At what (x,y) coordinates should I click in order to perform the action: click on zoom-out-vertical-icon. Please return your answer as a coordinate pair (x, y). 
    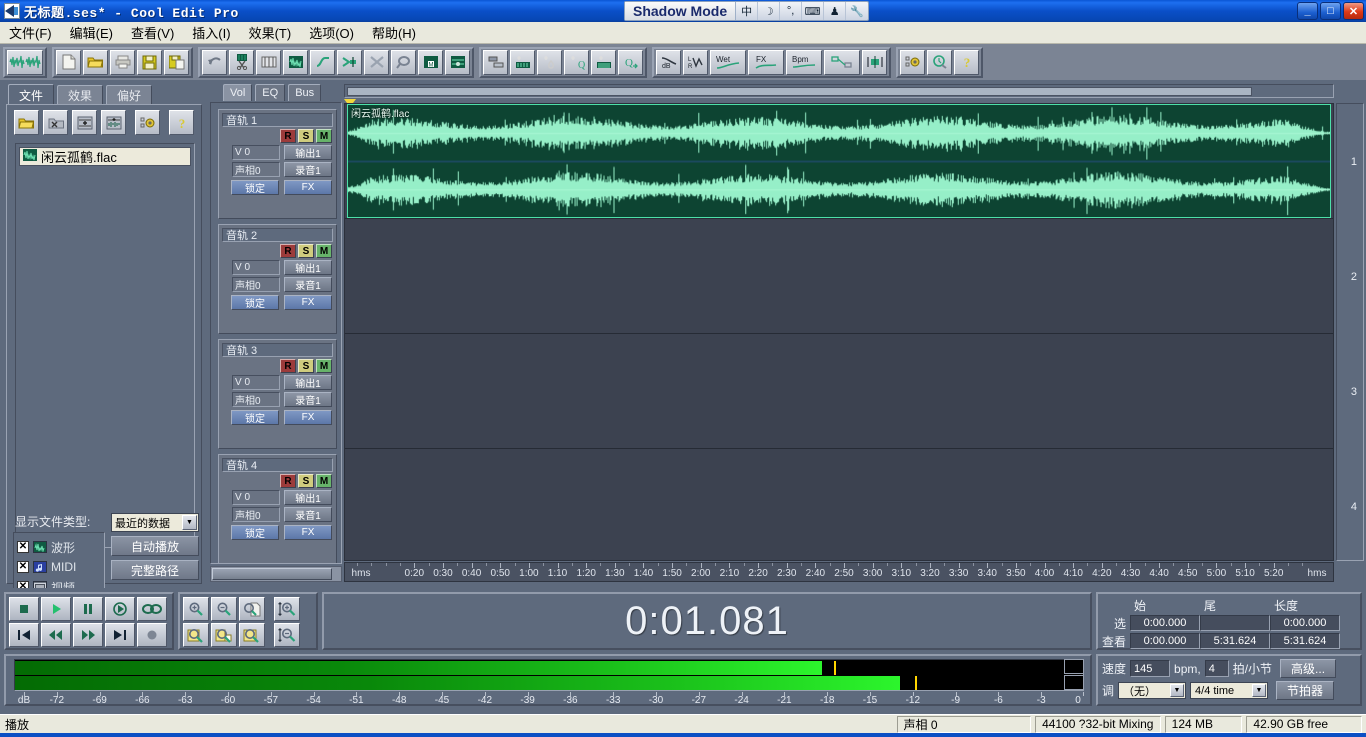
    Looking at the image, I should click on (287, 635).